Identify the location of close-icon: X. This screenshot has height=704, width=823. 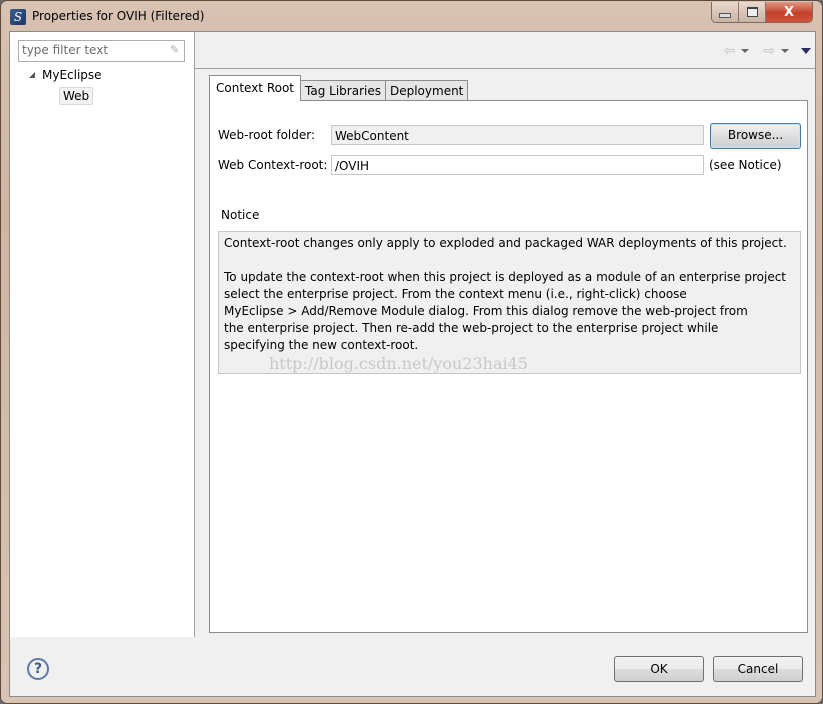
(789, 12).